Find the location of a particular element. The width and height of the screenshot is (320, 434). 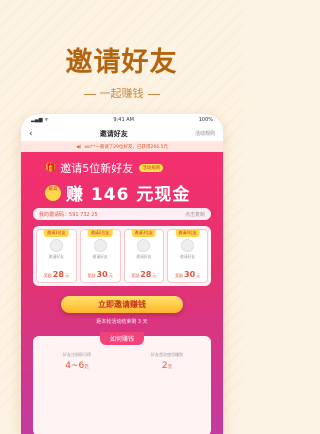

reward-card: 邀请2位友 邀请好友 奖励 30 元 is located at coordinates (100, 256).